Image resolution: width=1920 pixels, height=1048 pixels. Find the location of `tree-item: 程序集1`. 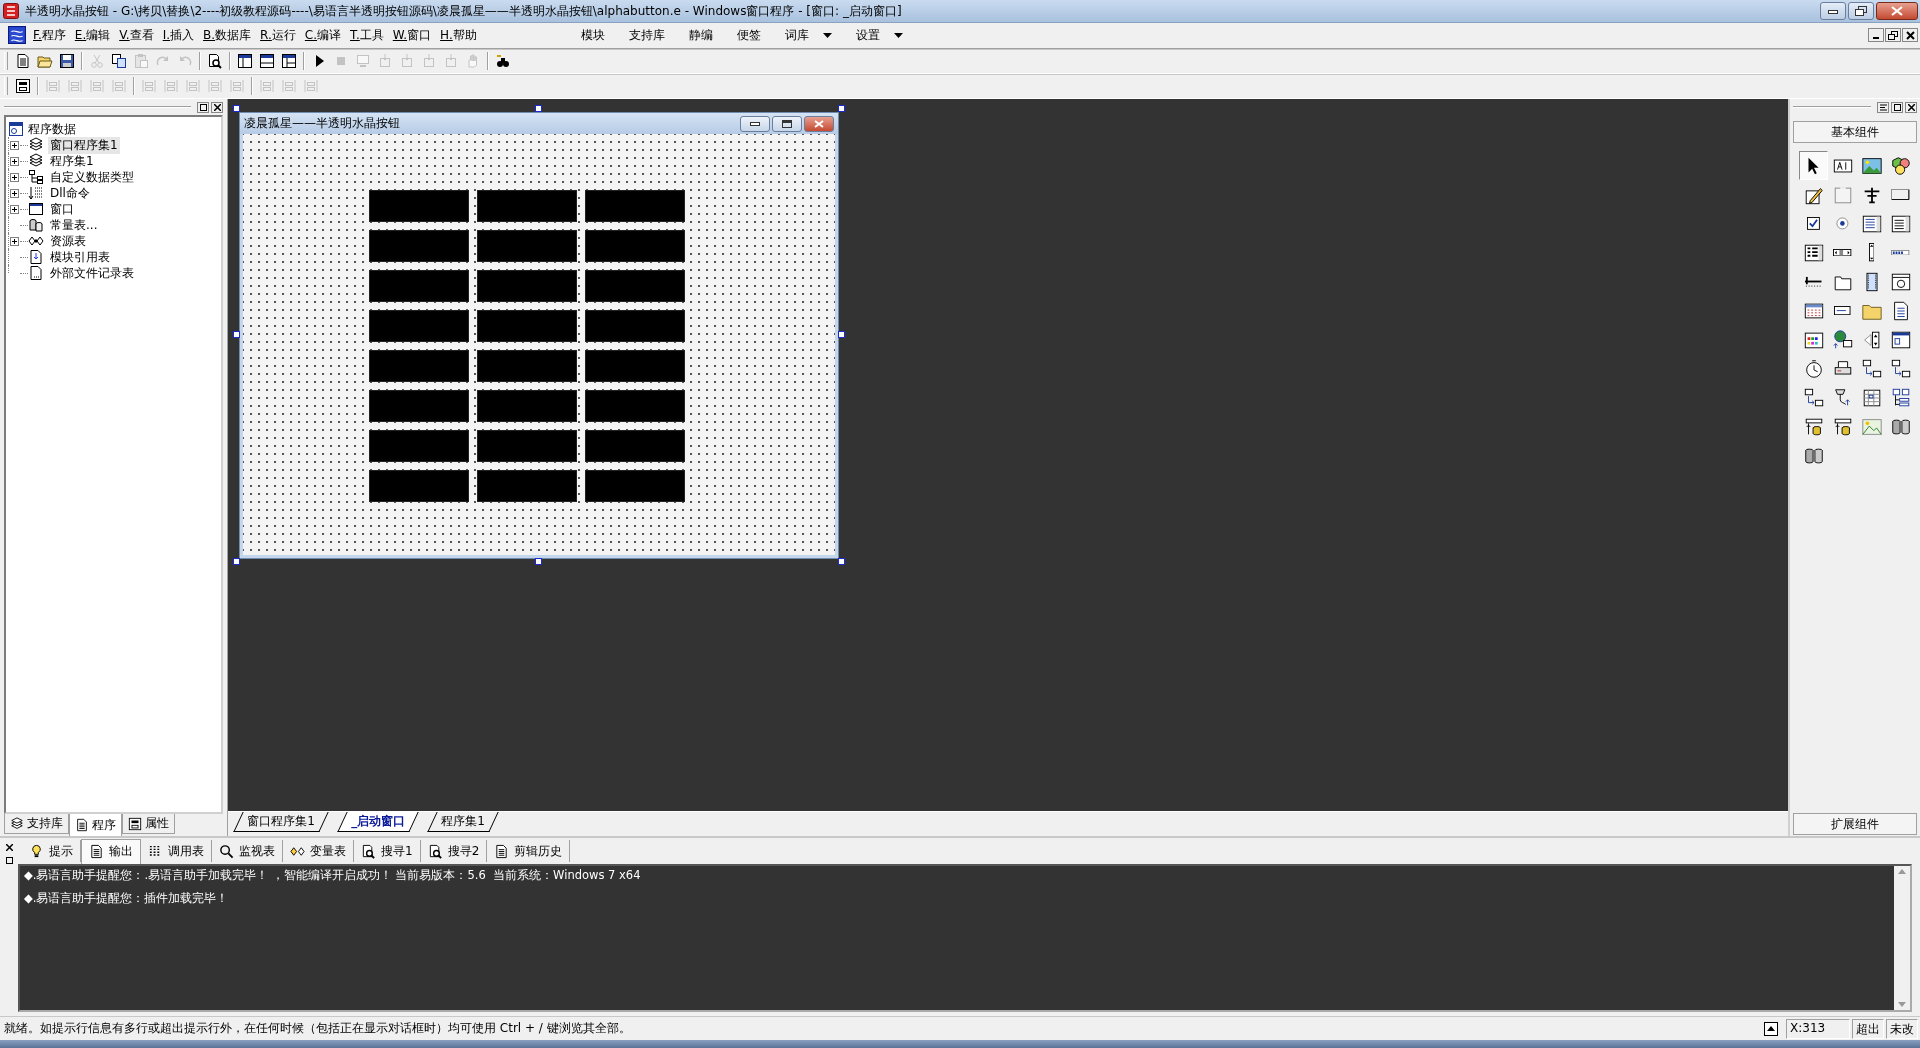

tree-item: 程序集1 is located at coordinates (72, 161).